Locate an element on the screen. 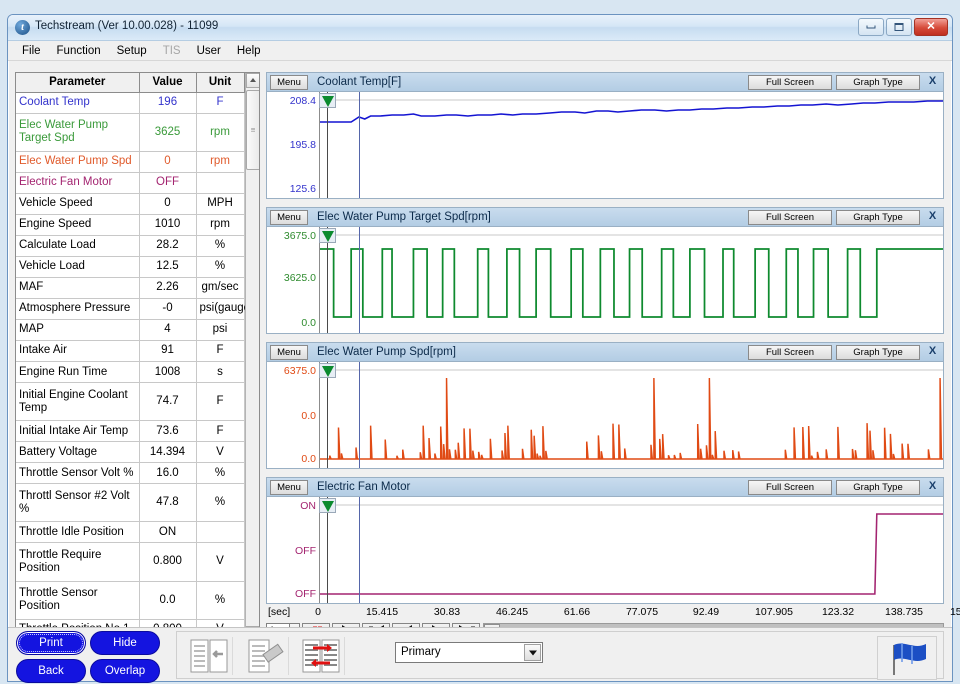 Image resolution: width=960 pixels, height=684 pixels. overlap-button: Overlap is located at coordinates (125, 671).